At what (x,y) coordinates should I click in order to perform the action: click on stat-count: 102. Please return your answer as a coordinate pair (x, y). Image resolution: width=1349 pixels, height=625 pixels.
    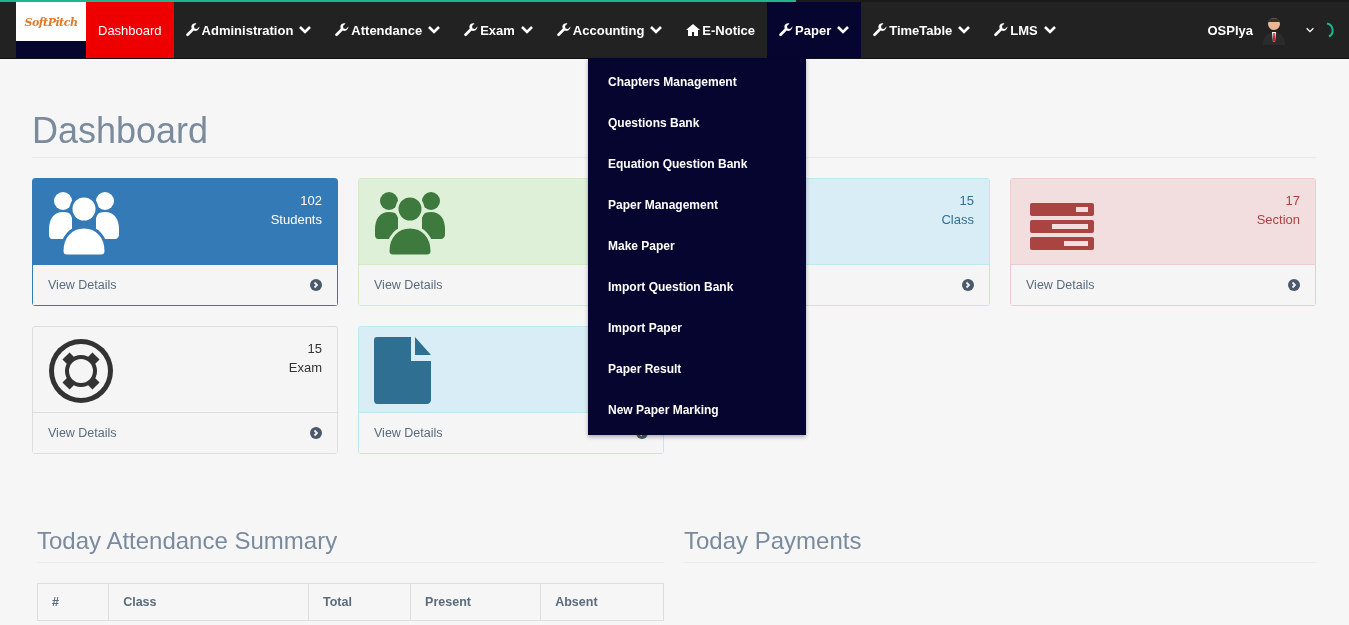
    Looking at the image, I should click on (310, 201).